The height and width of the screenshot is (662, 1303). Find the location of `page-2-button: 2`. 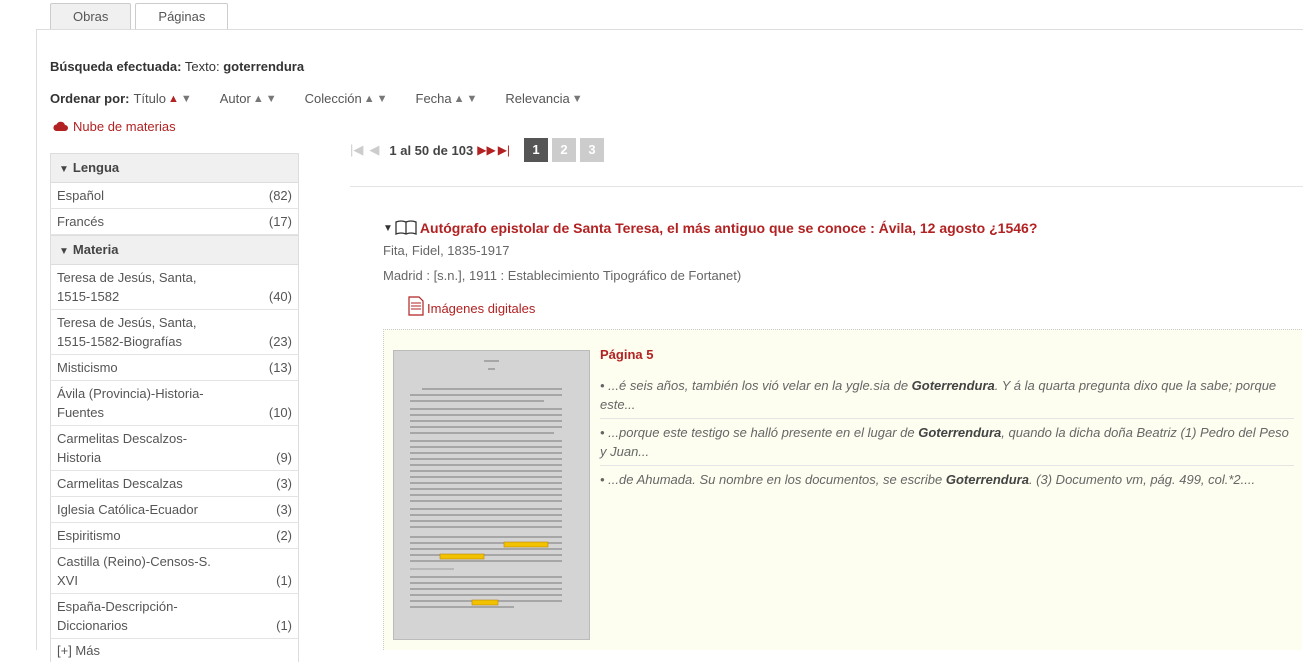

page-2-button: 2 is located at coordinates (564, 150).